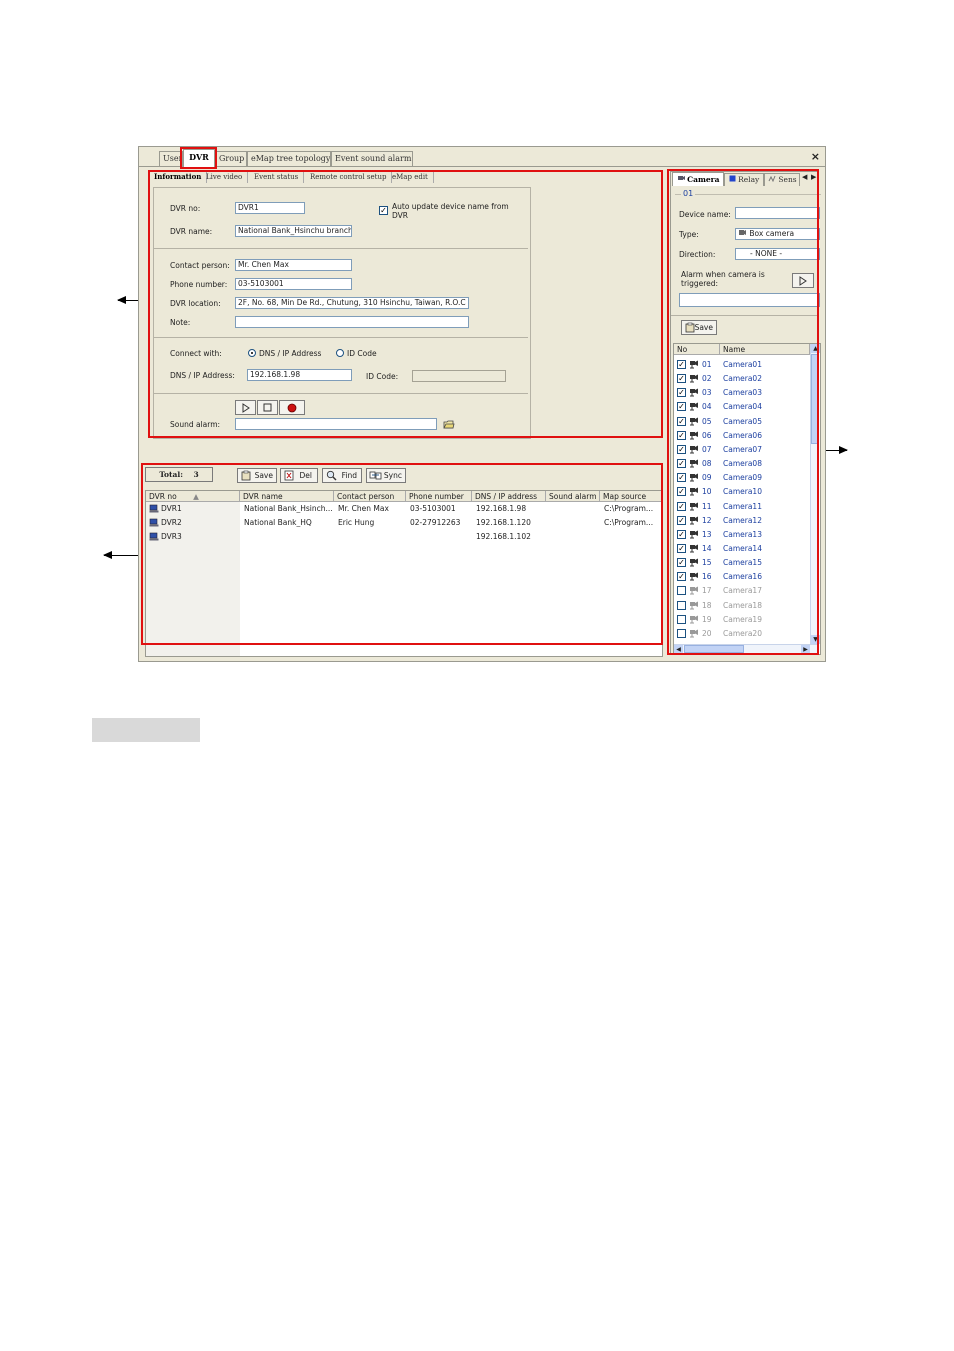 This screenshot has height=1351, width=954. I want to click on tab-group: Group, so click(231, 158).